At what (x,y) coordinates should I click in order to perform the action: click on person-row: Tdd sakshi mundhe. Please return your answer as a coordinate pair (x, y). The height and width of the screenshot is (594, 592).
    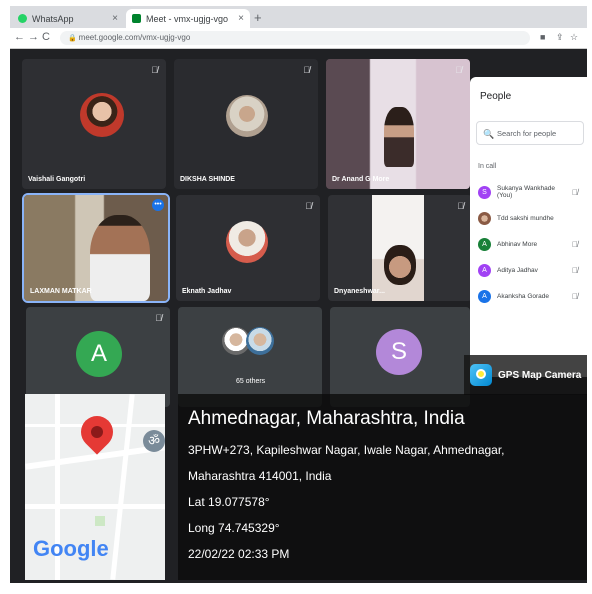
    Looking at the image, I should click on (532, 218).